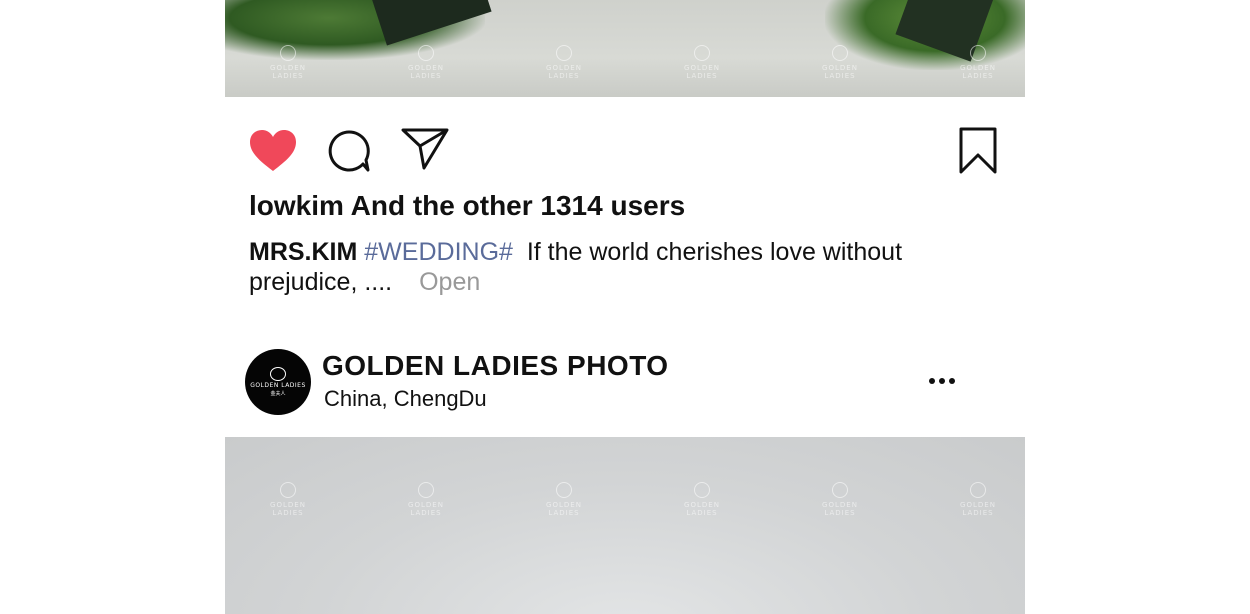  Describe the element at coordinates (625, 150) in the screenshot. I see `post-action-bar` at that location.